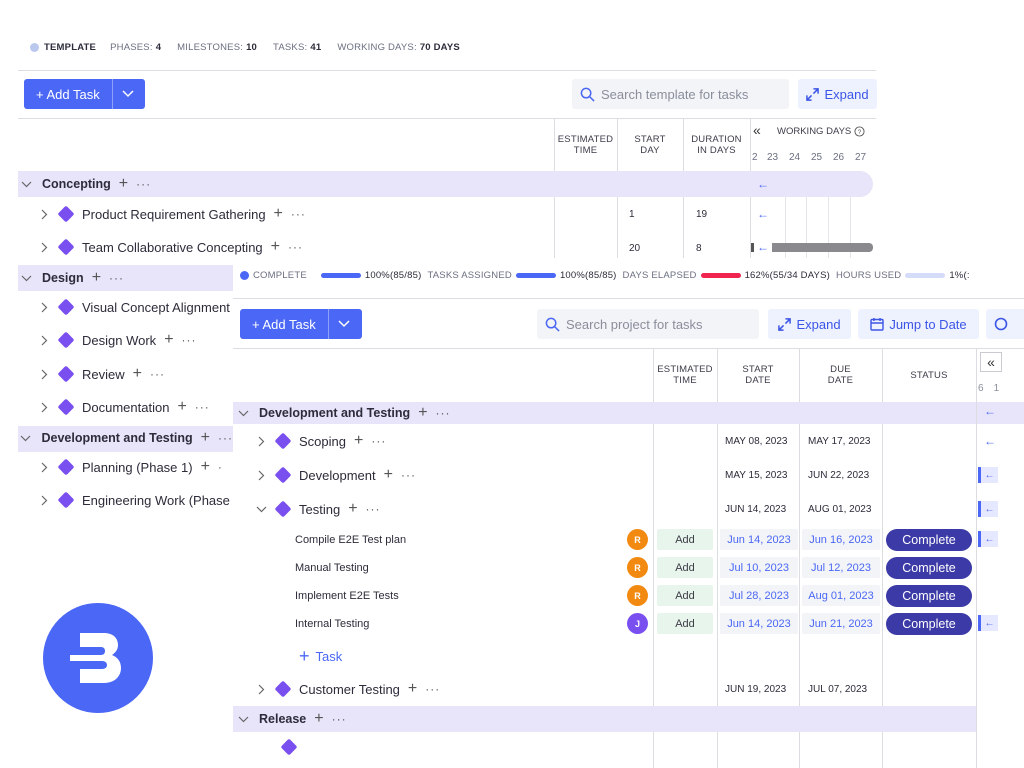 Image resolution: width=1024 pixels, height=768 pixels. Describe the element at coordinates (585, 145) in the screenshot. I see `col-estimated-time: ESTIMATED TIME` at that location.